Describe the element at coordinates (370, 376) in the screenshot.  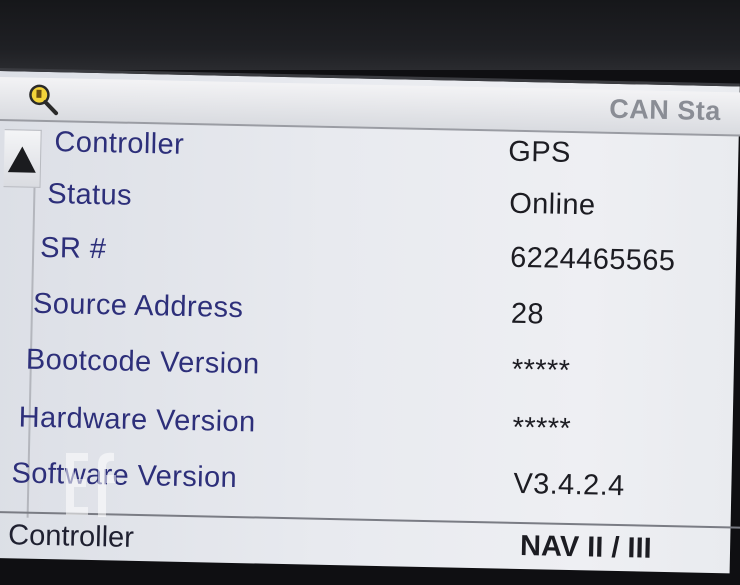
I see `info-row-bootcode-version: Bootcode Version *****` at that location.